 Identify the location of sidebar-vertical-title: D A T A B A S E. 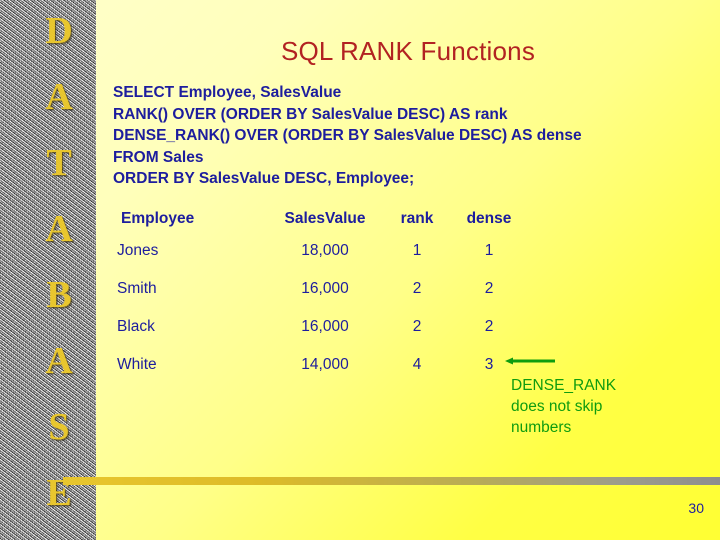
(48, 262).